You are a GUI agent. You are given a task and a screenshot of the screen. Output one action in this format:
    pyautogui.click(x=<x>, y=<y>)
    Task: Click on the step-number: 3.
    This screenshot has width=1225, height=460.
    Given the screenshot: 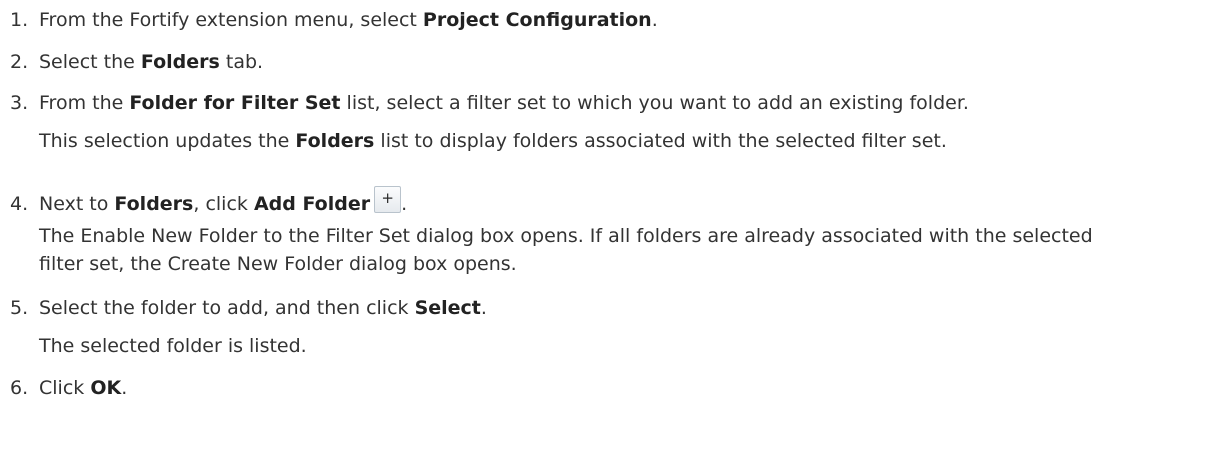 What is the action you would take?
    pyautogui.click(x=19, y=103)
    